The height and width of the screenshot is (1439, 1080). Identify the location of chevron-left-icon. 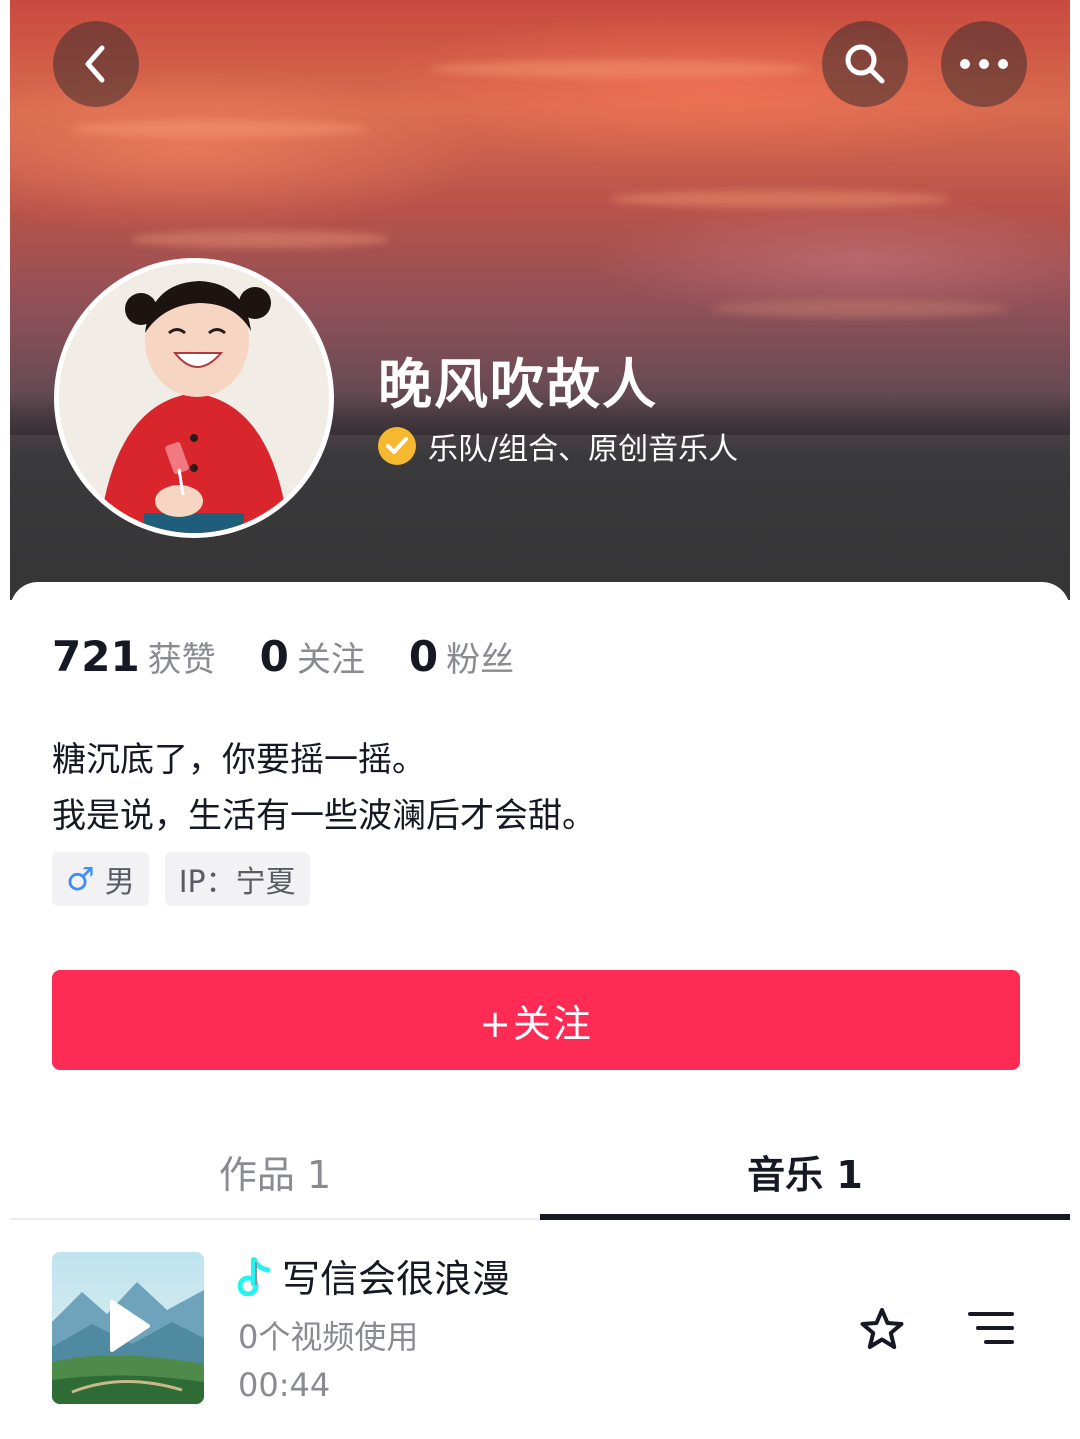
(95, 64).